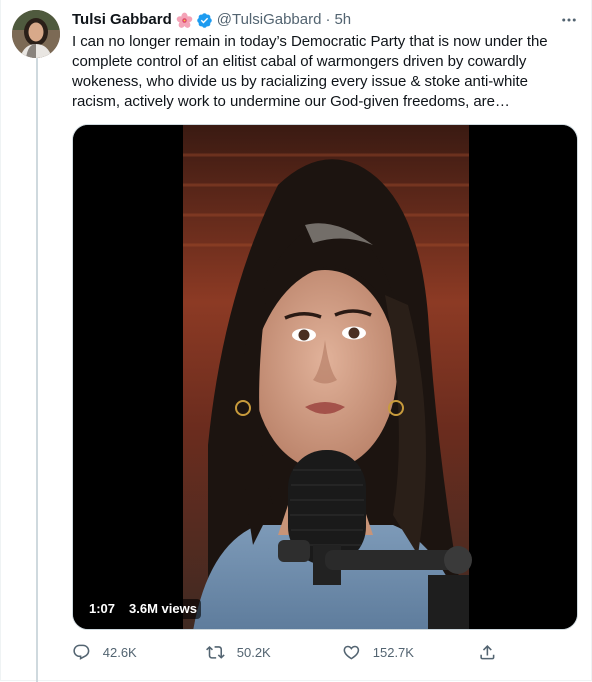  I want to click on thread-line, so click(37, 370).